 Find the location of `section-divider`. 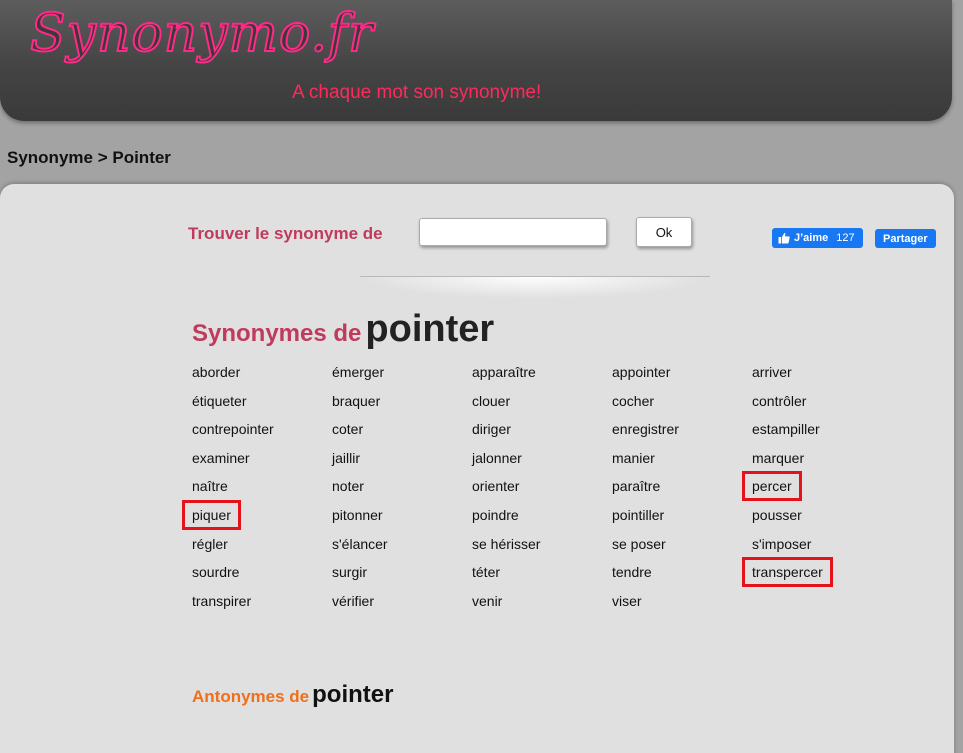

section-divider is located at coordinates (535, 287).